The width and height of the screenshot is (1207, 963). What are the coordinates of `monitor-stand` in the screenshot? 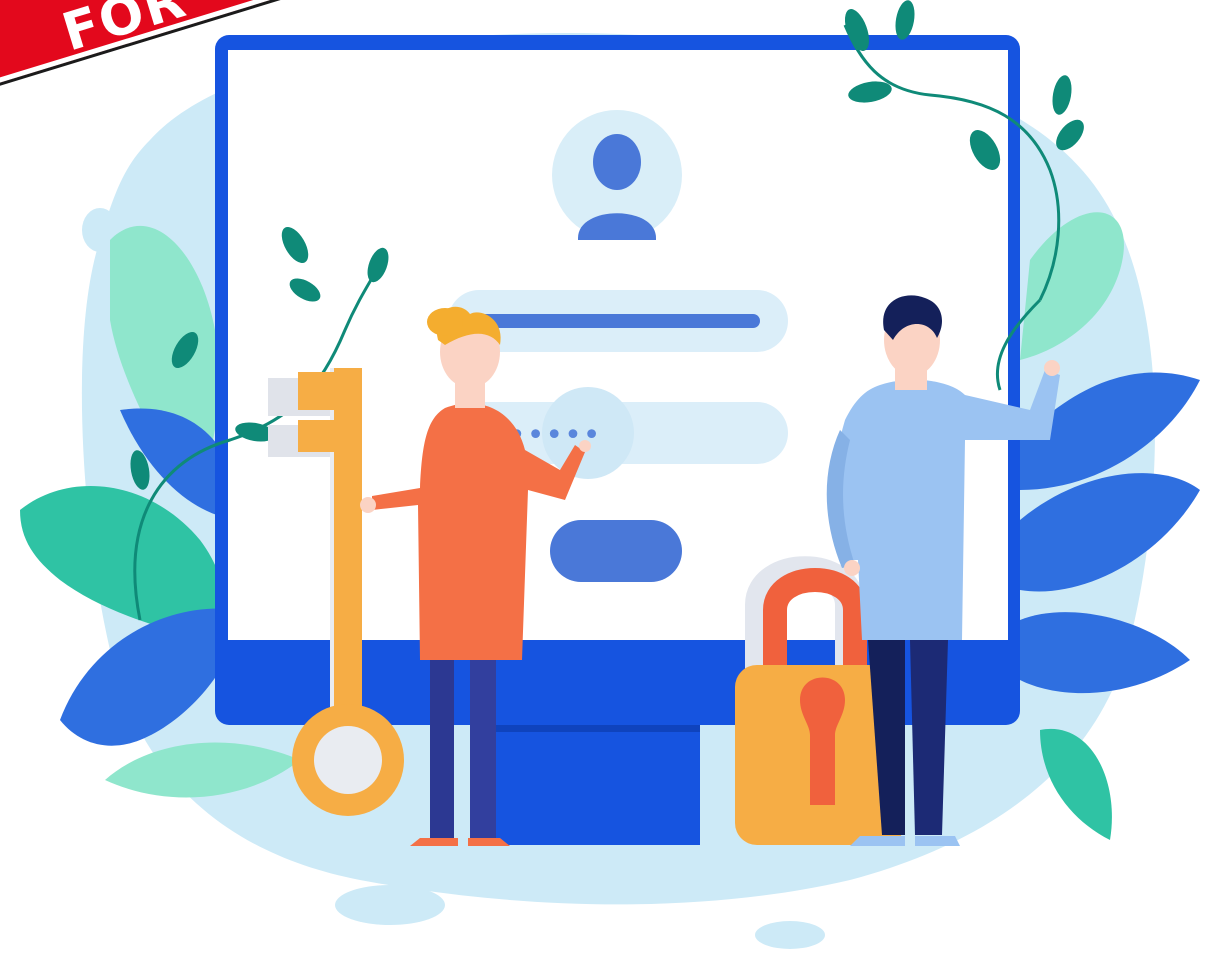 It's located at (597, 782).